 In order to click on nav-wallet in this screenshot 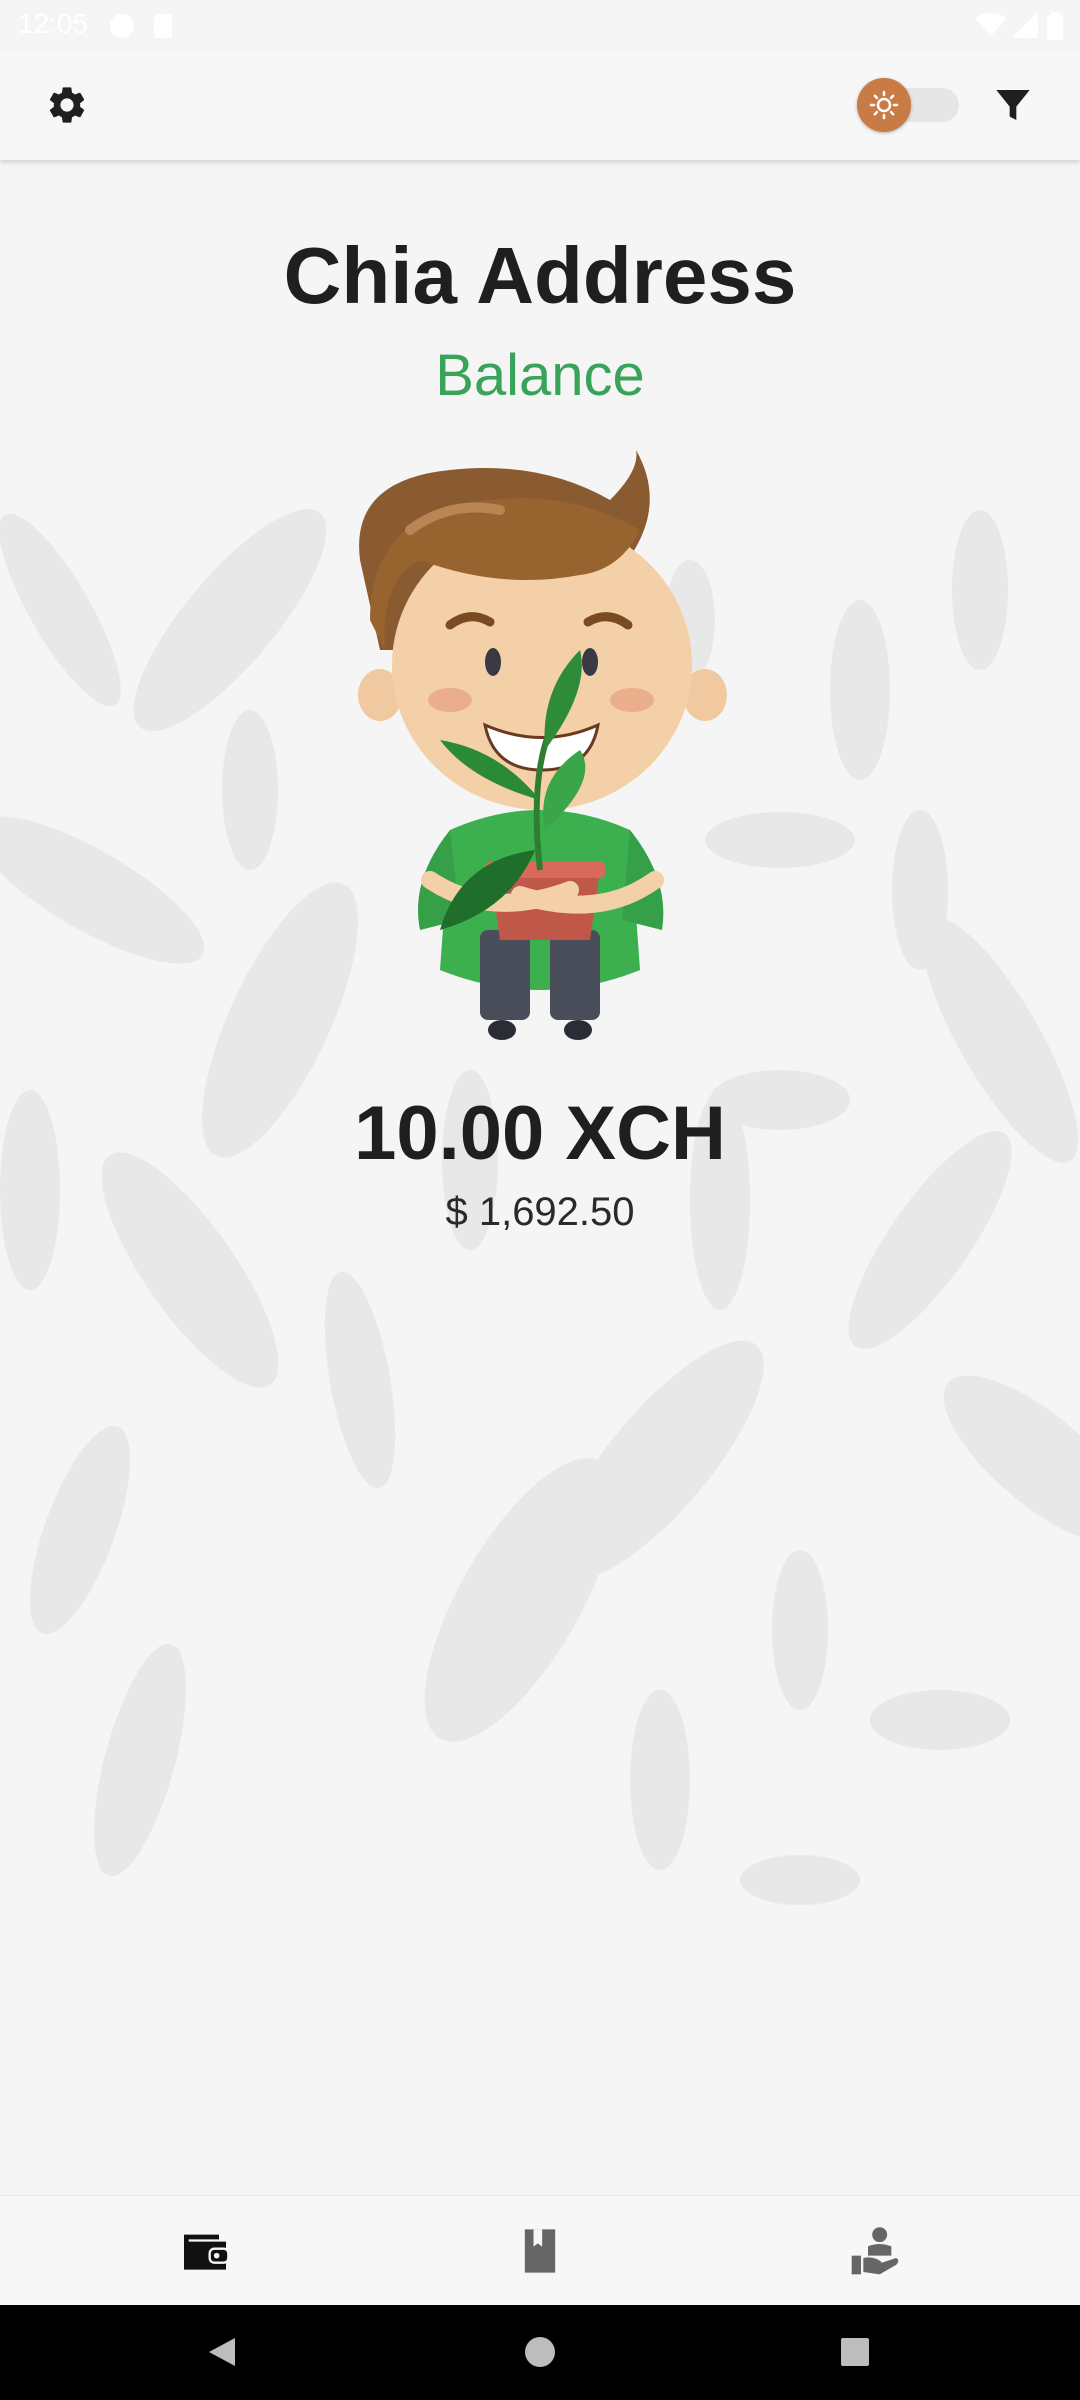, I will do `click(205, 2251)`.